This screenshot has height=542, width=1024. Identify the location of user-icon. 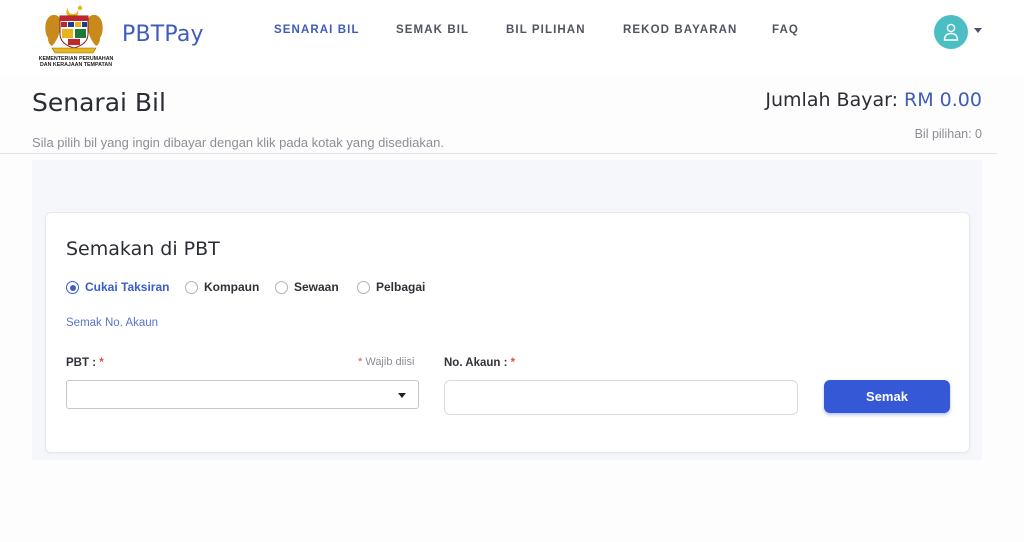
(951, 32).